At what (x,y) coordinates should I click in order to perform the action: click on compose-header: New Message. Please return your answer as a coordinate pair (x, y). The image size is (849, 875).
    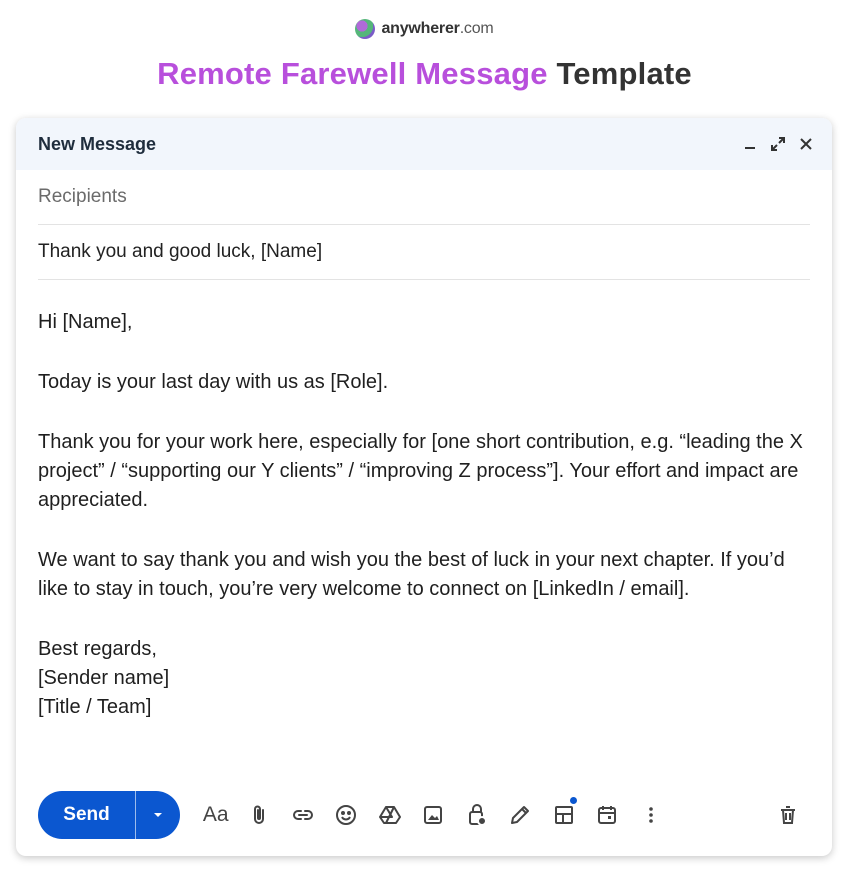
    Looking at the image, I should click on (424, 144).